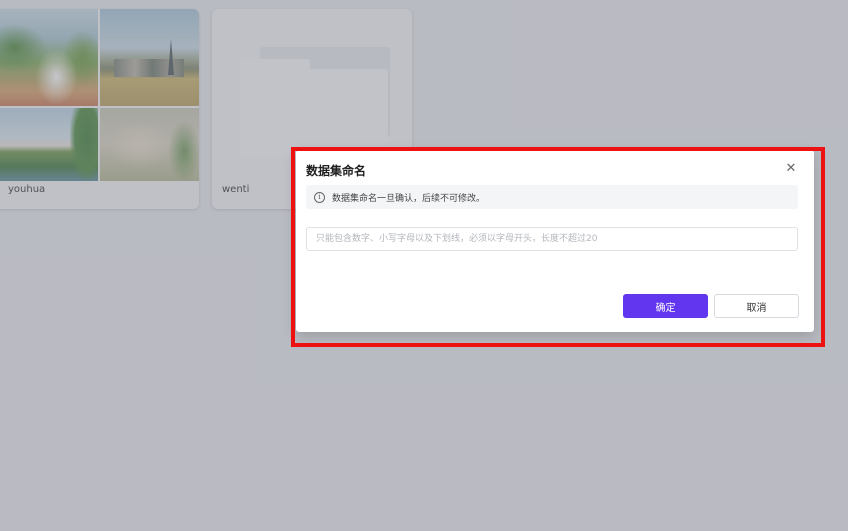  What do you see at coordinates (552, 197) in the screenshot?
I see `notice-banner: i 数据集命名一旦确认，后续不可修改。` at bounding box center [552, 197].